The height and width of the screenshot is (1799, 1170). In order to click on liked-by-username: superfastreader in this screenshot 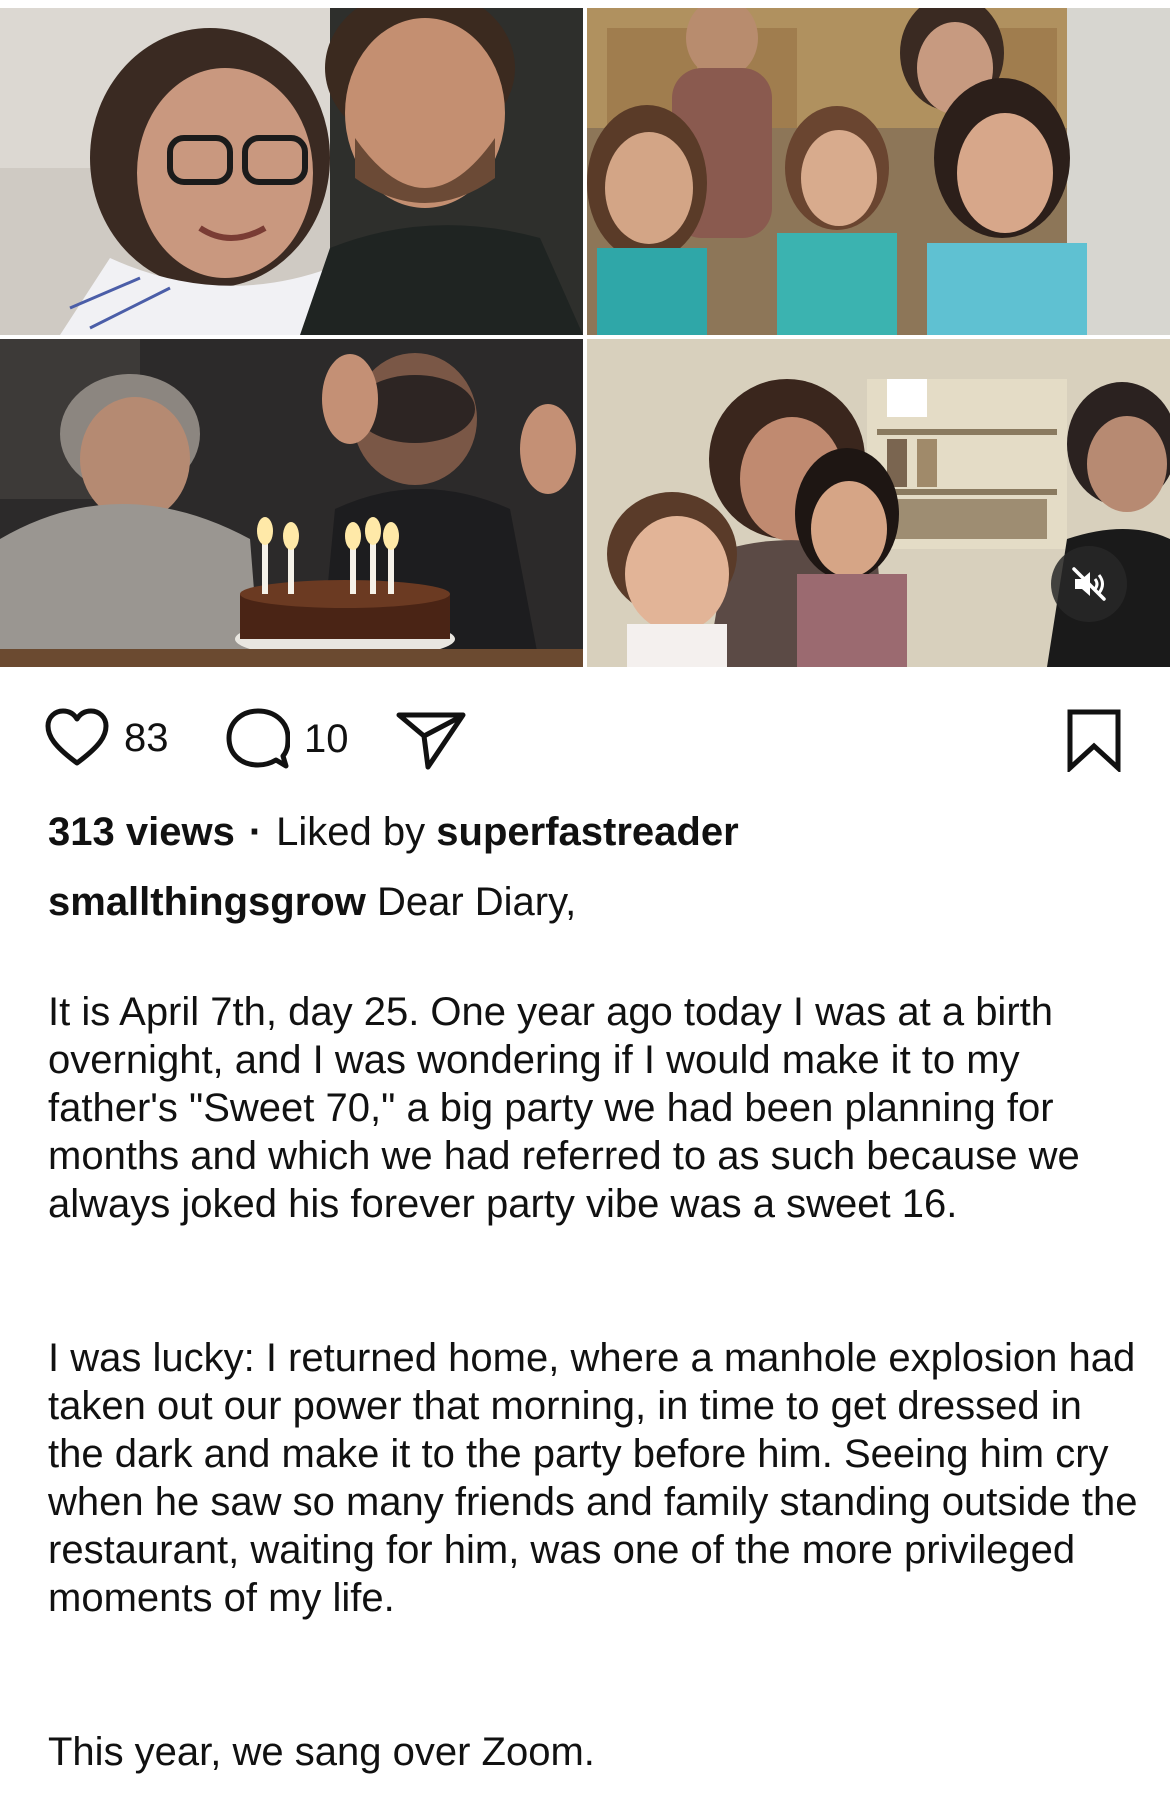, I will do `click(587, 832)`.